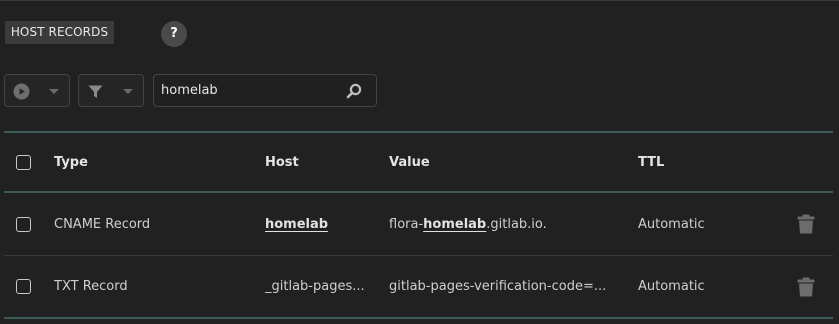 The image size is (839, 324). I want to click on column-header-type: Type, so click(154, 162).